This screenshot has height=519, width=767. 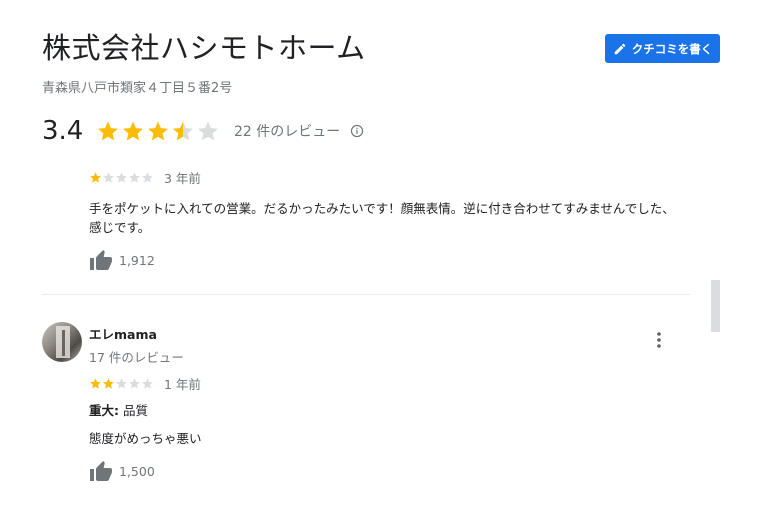 I want to click on like-count: 1,500, so click(x=137, y=471).